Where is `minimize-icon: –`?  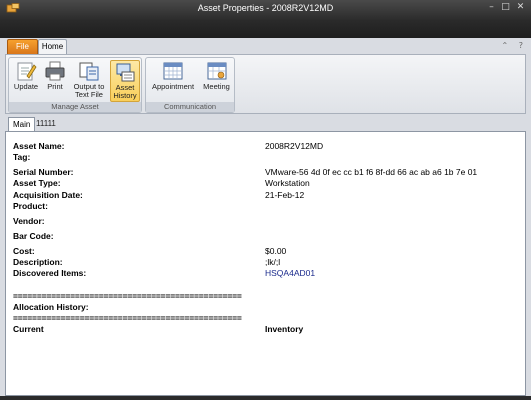
minimize-icon: – is located at coordinates (491, 7).